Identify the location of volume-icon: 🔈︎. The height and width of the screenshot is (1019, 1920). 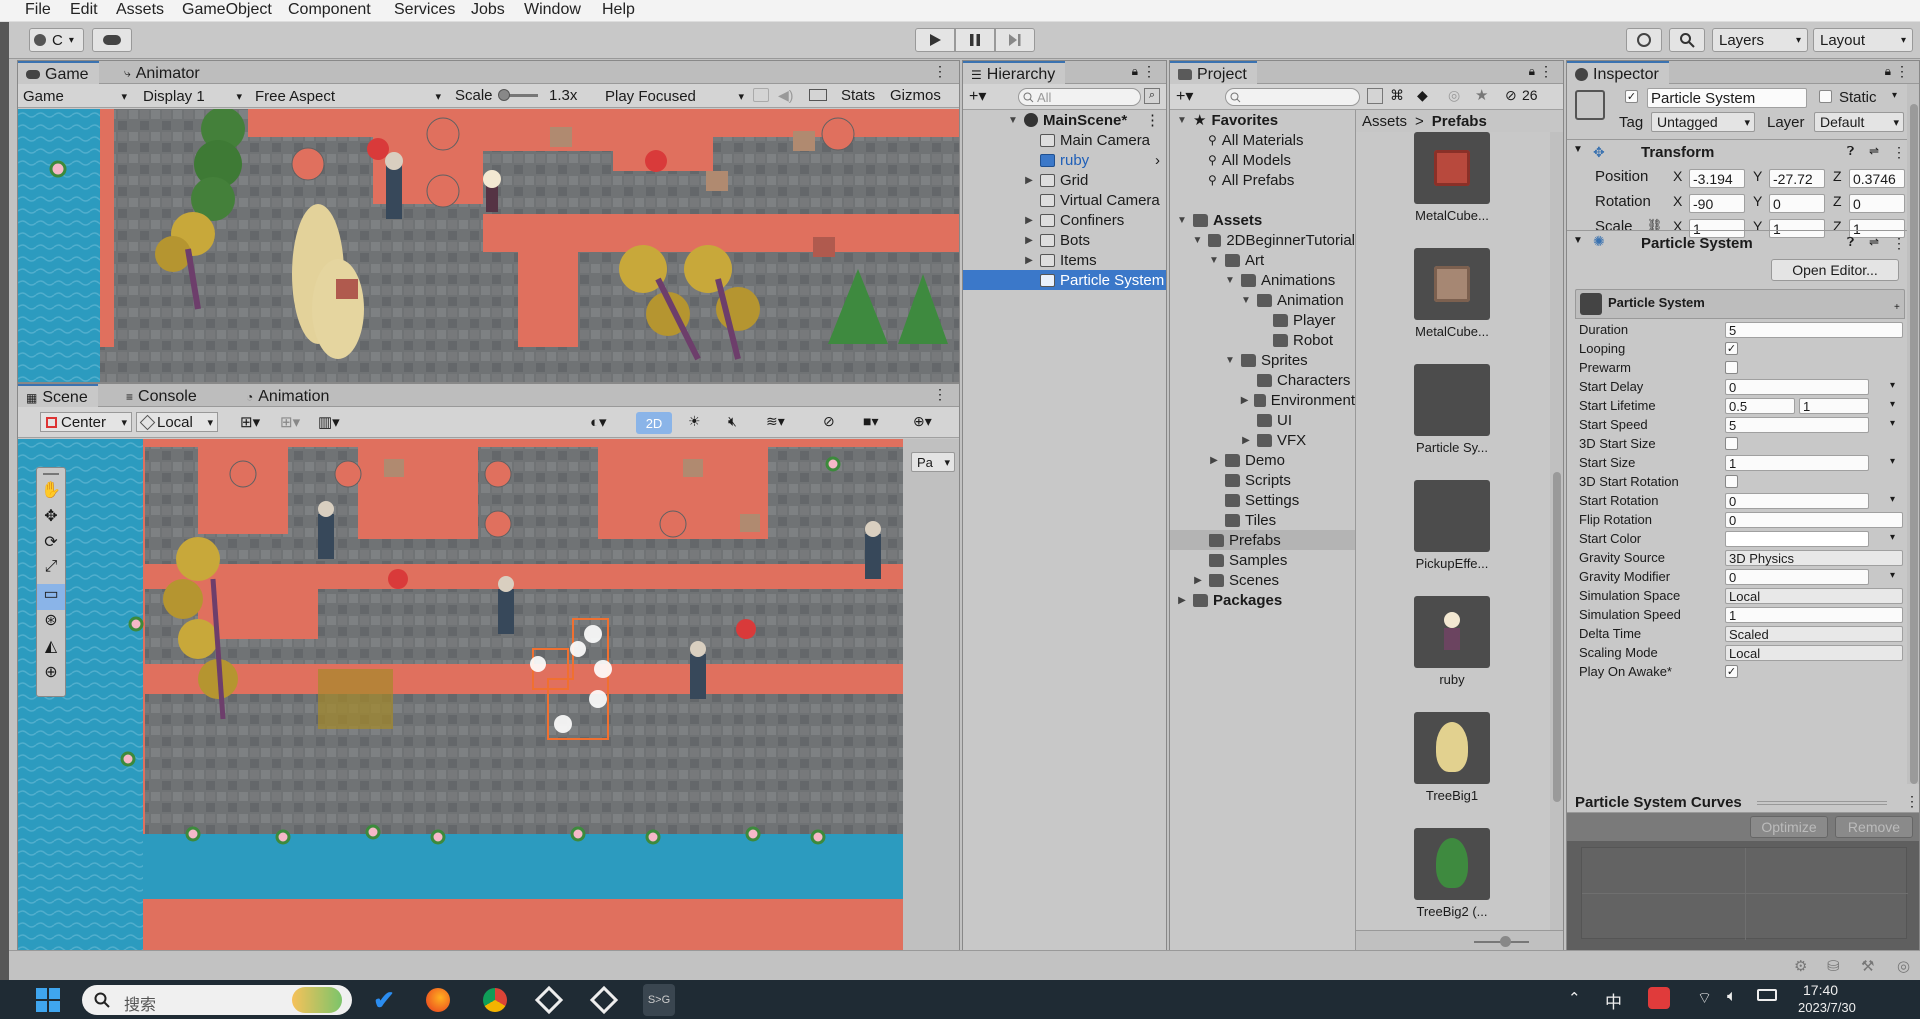
(1732, 997).